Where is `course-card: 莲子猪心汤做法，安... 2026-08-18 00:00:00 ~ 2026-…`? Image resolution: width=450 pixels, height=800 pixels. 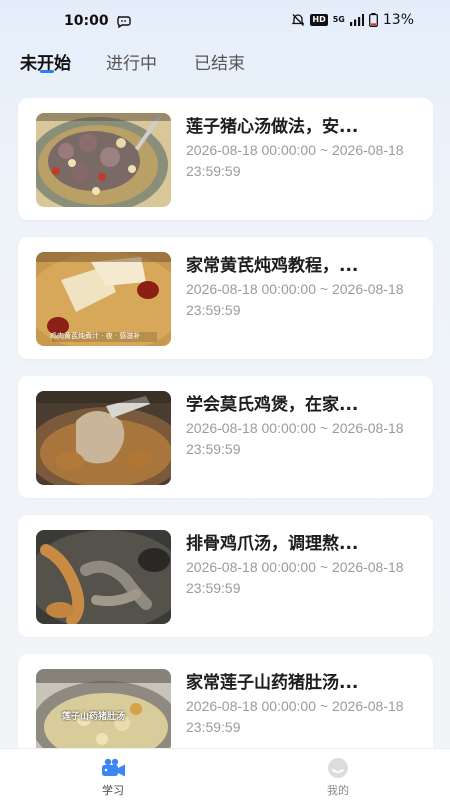
course-card: 莲子猪心汤做法，安... 2026-08-18 00:00:00 ~ 2026-… is located at coordinates (225, 159).